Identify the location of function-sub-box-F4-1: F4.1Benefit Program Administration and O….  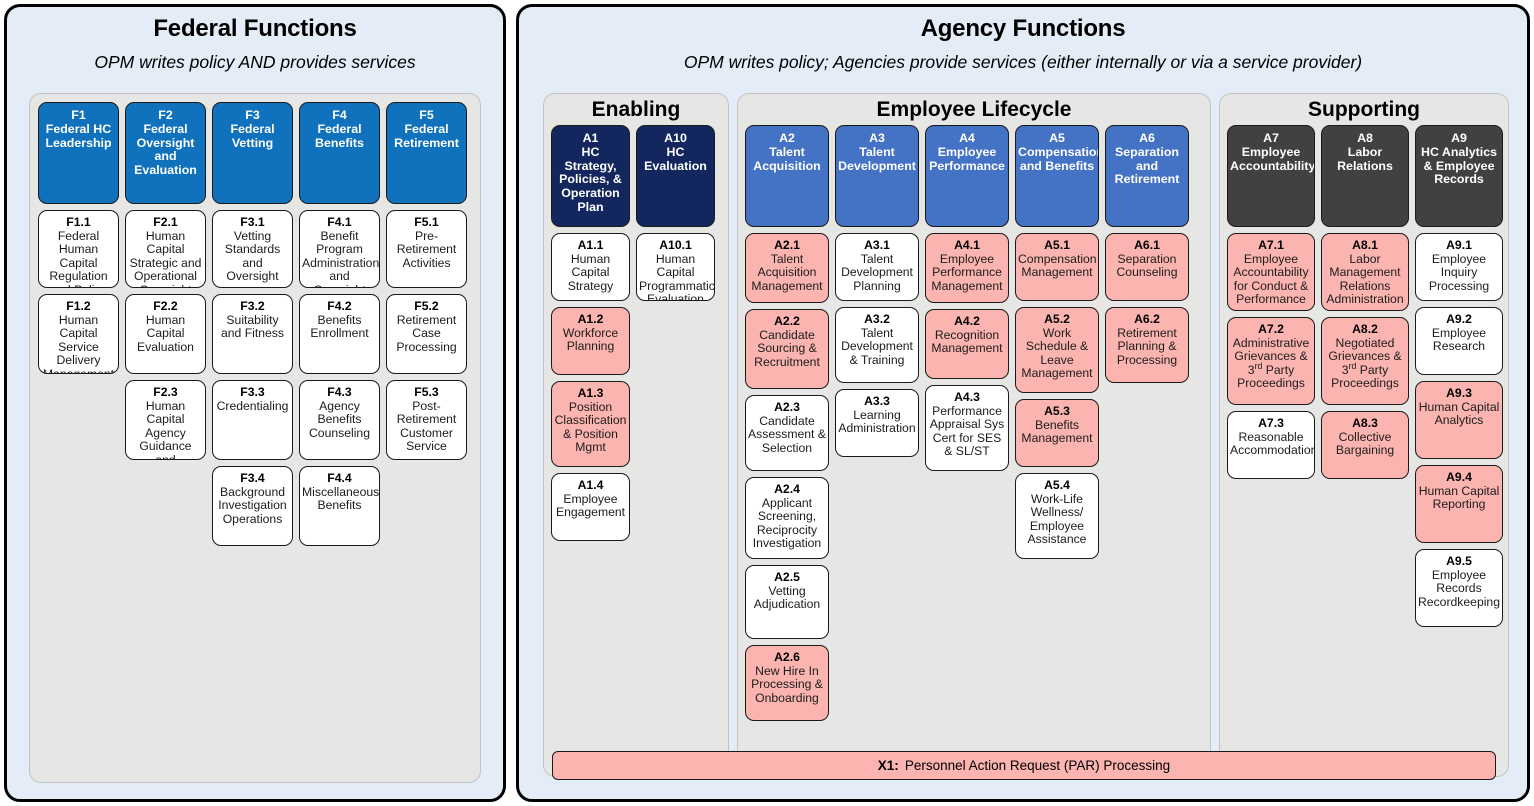
(339, 249).